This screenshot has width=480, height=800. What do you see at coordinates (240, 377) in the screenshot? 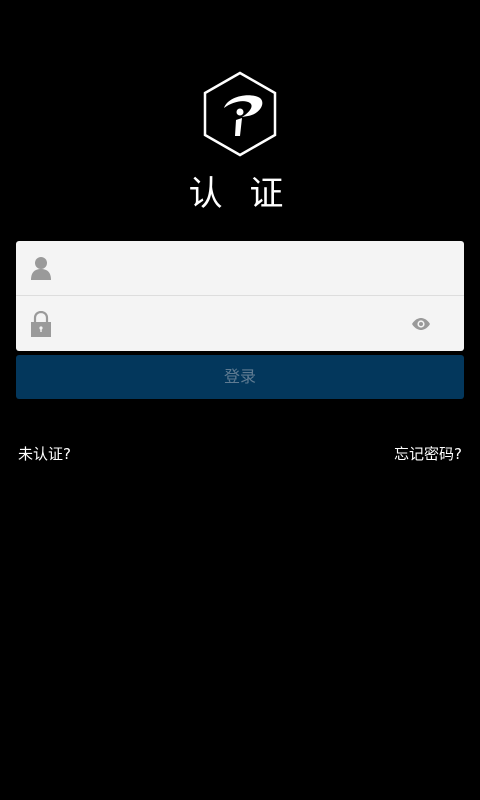
I see `login-button: 登录` at bounding box center [240, 377].